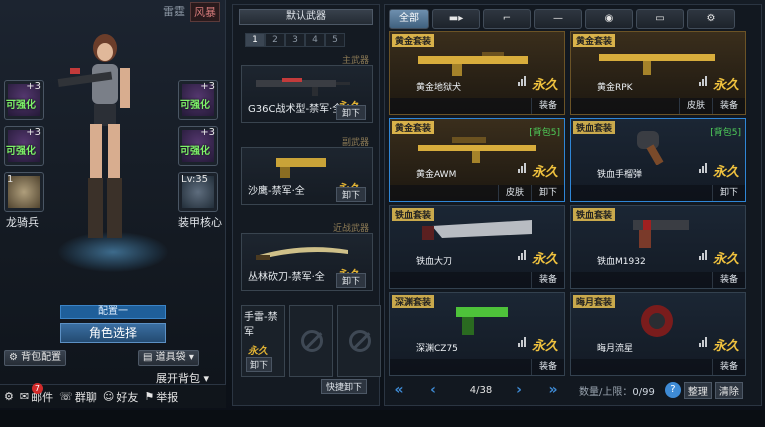 This screenshot has height=427, width=765. What do you see at coordinates (127, 397) in the screenshot?
I see `friends-label: 好友` at bounding box center [127, 397].